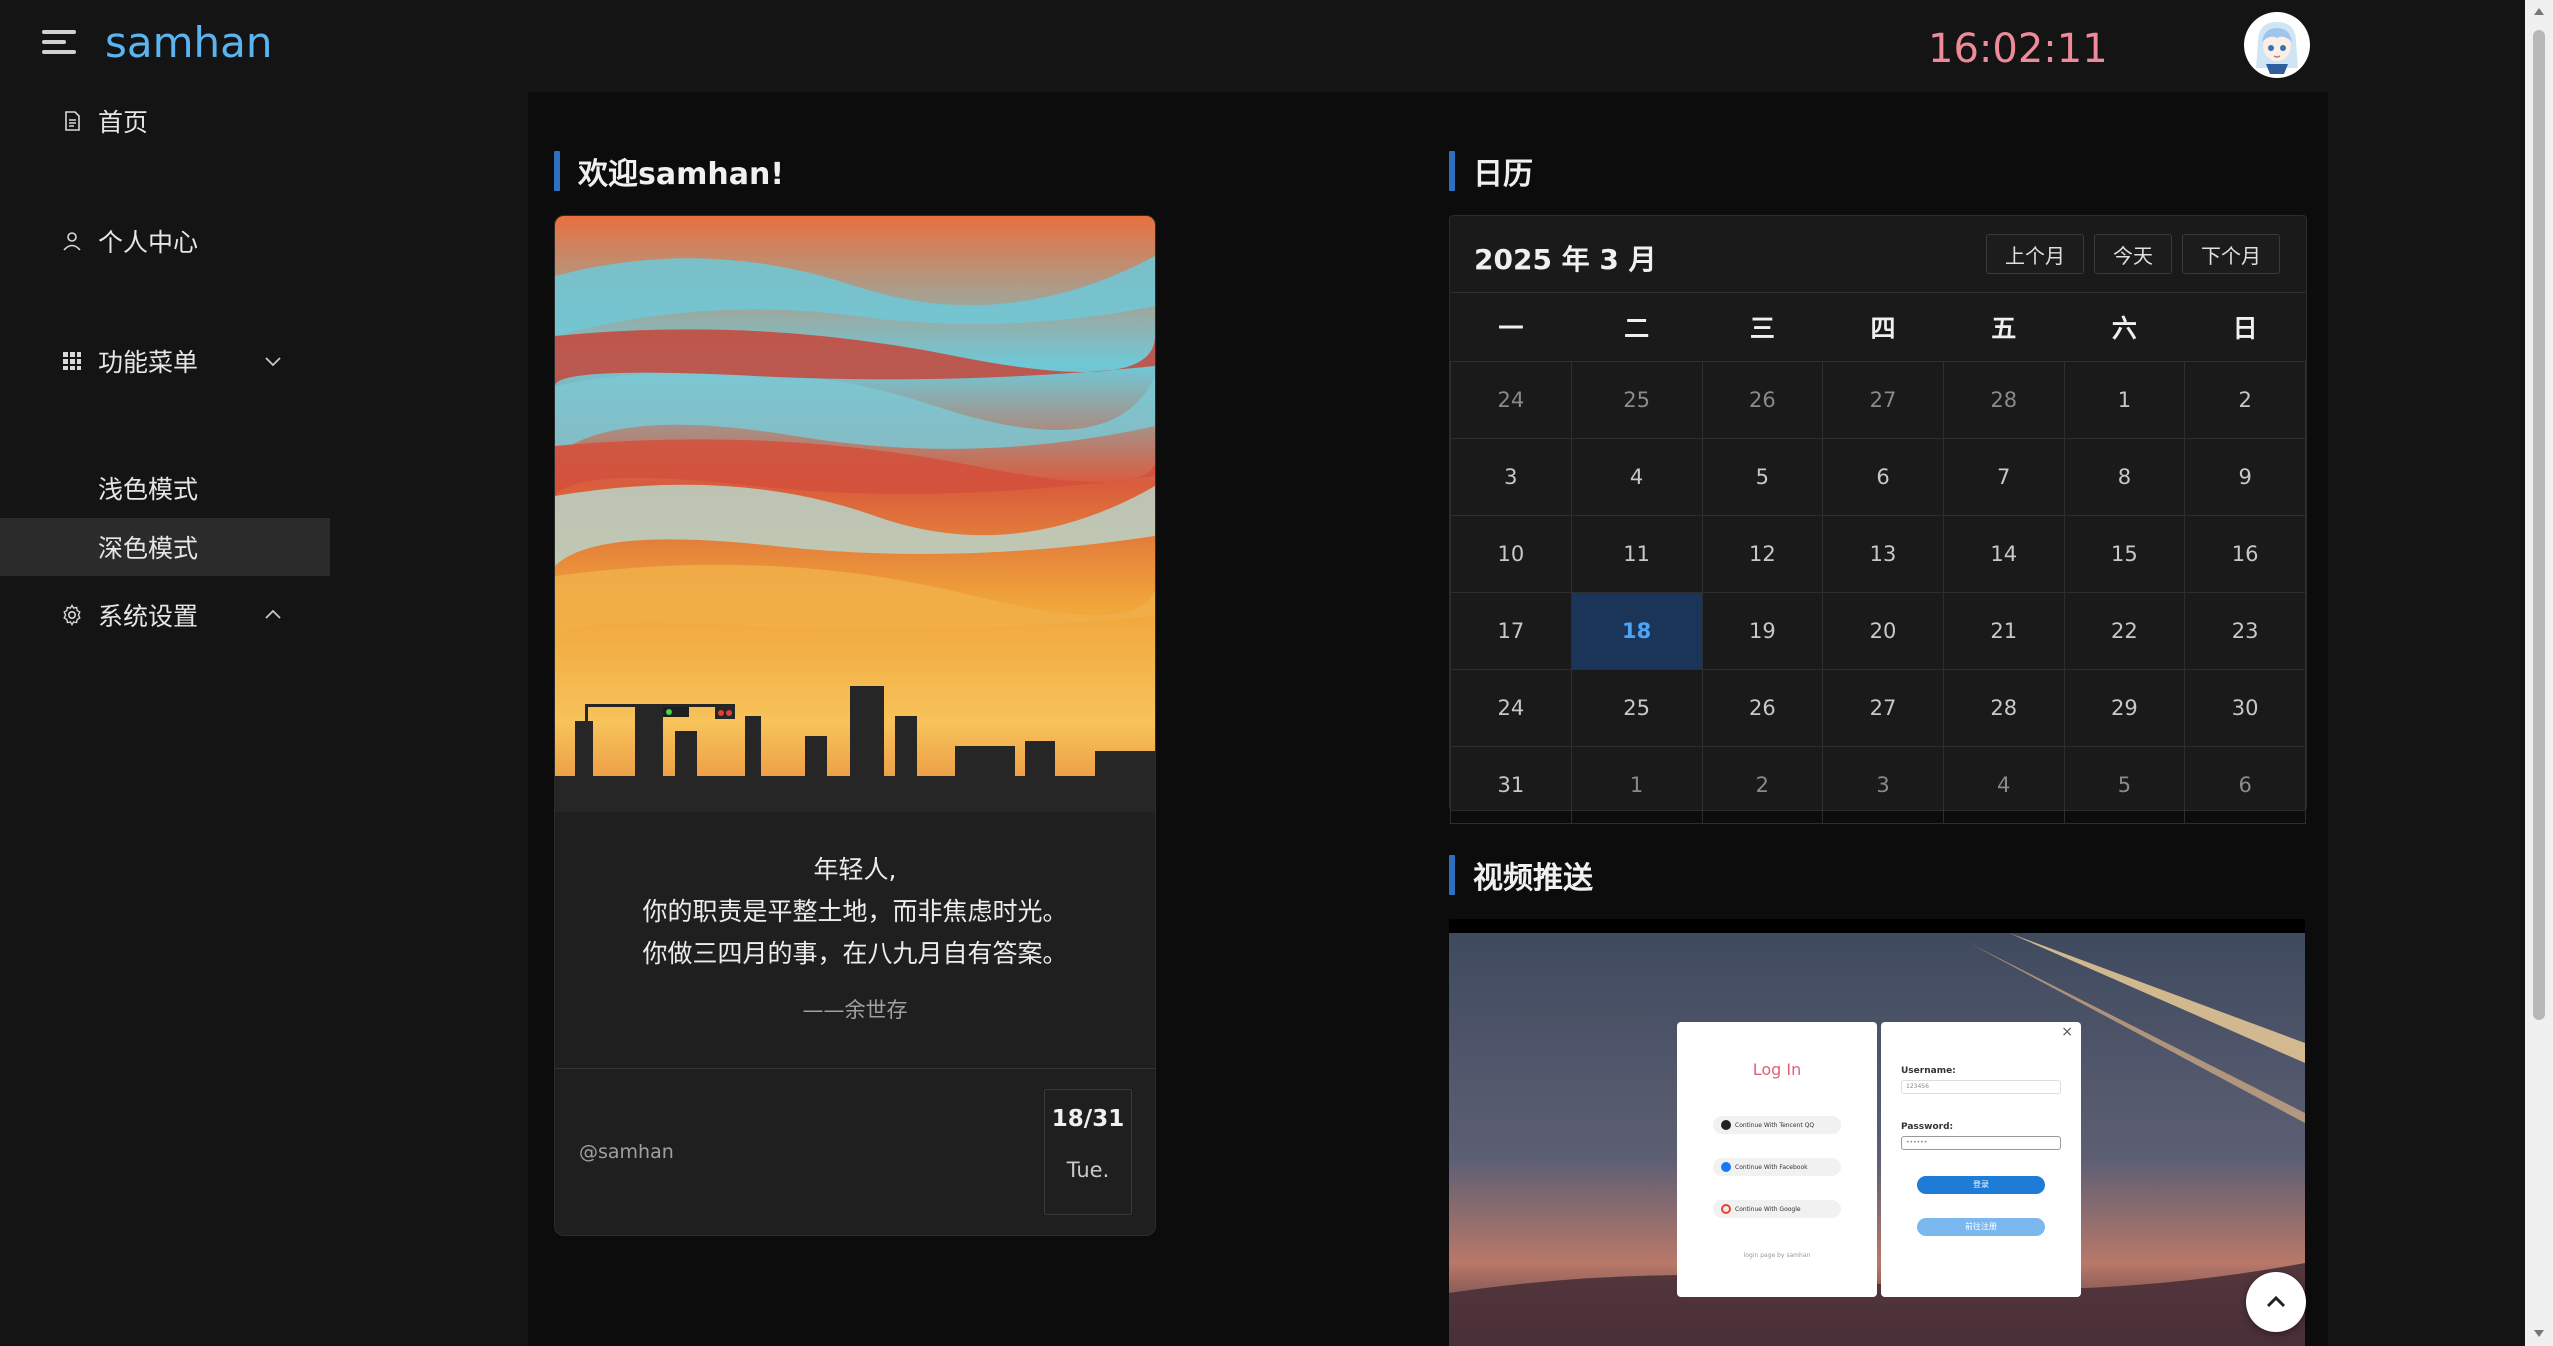  What do you see at coordinates (1636, 554) in the screenshot?
I see `calendar-day-cell: 11` at bounding box center [1636, 554].